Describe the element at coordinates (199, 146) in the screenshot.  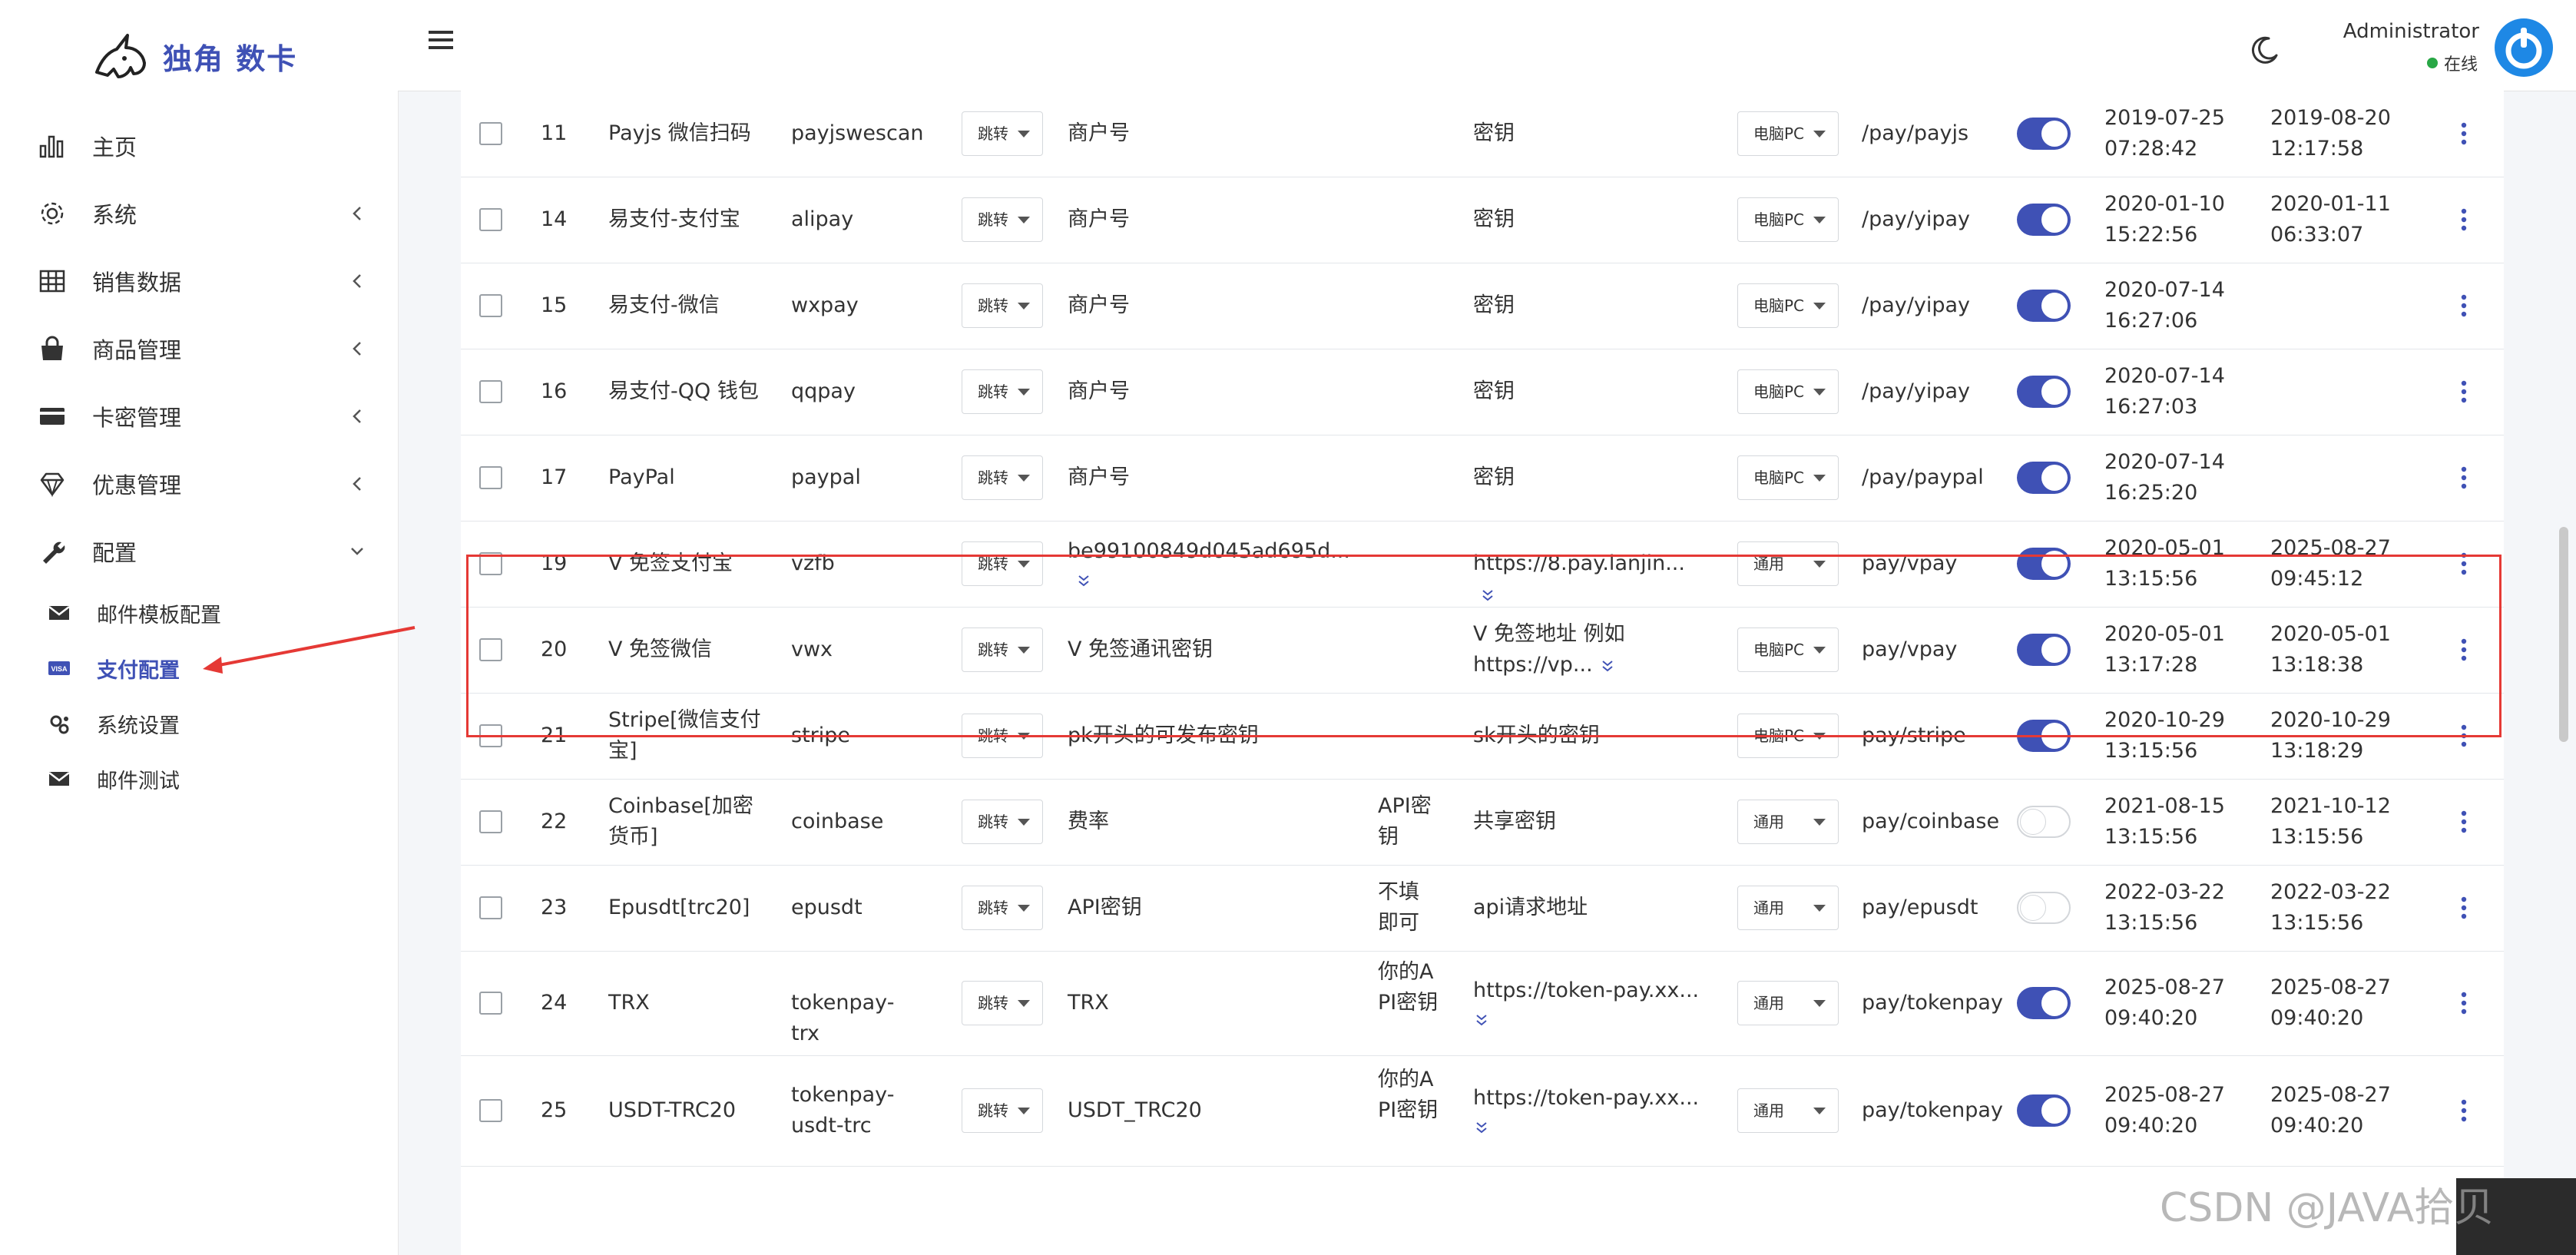
I see `sidebar-item-0: 主页` at that location.